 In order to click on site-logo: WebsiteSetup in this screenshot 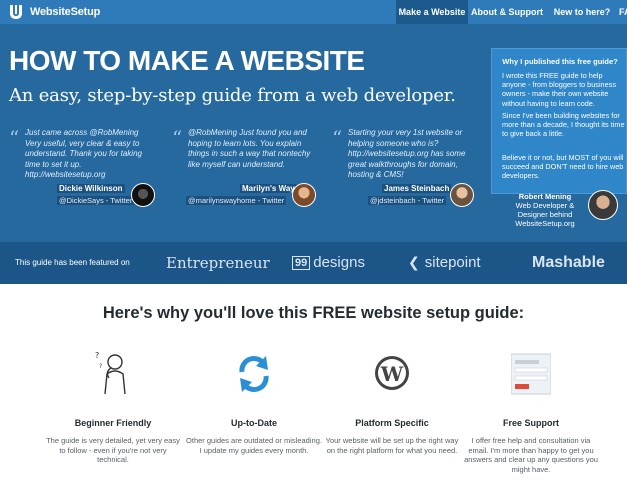, I will do `click(54, 12)`.